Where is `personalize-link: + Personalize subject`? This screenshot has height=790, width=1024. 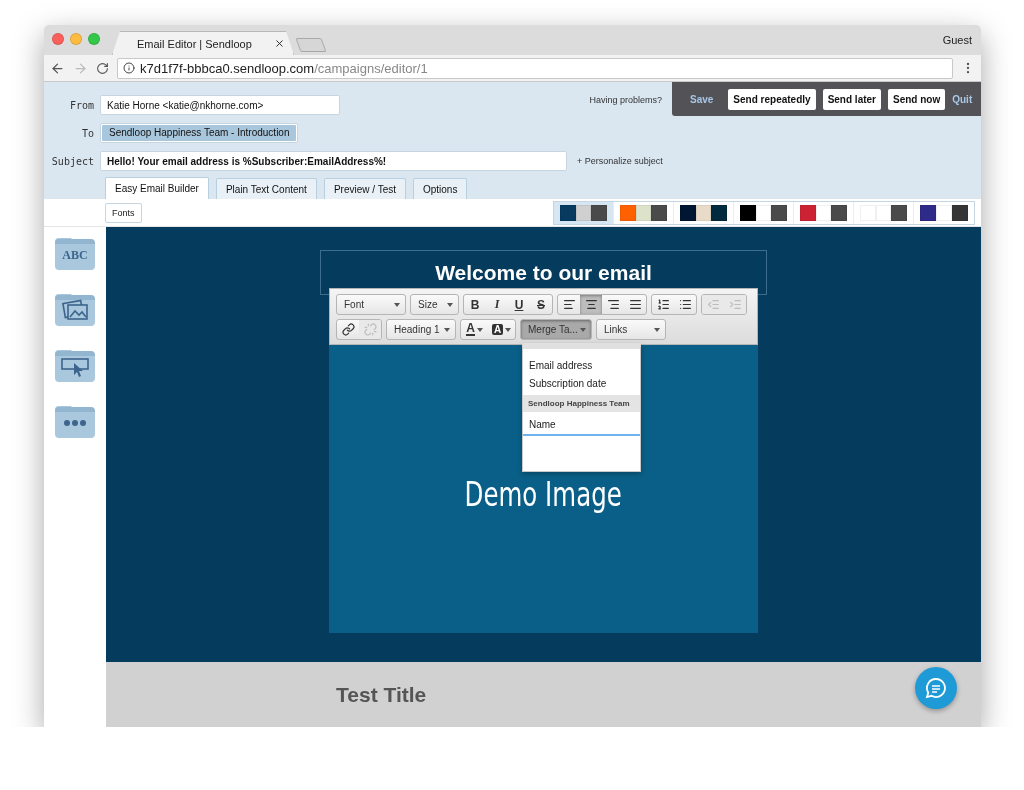 personalize-link: + Personalize subject is located at coordinates (620, 161).